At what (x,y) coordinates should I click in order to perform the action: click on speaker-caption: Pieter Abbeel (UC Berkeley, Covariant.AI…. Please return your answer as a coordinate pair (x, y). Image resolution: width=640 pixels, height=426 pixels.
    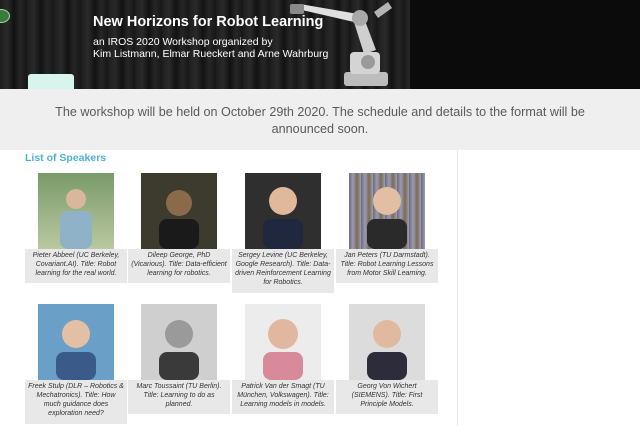
    Looking at the image, I should click on (76, 266).